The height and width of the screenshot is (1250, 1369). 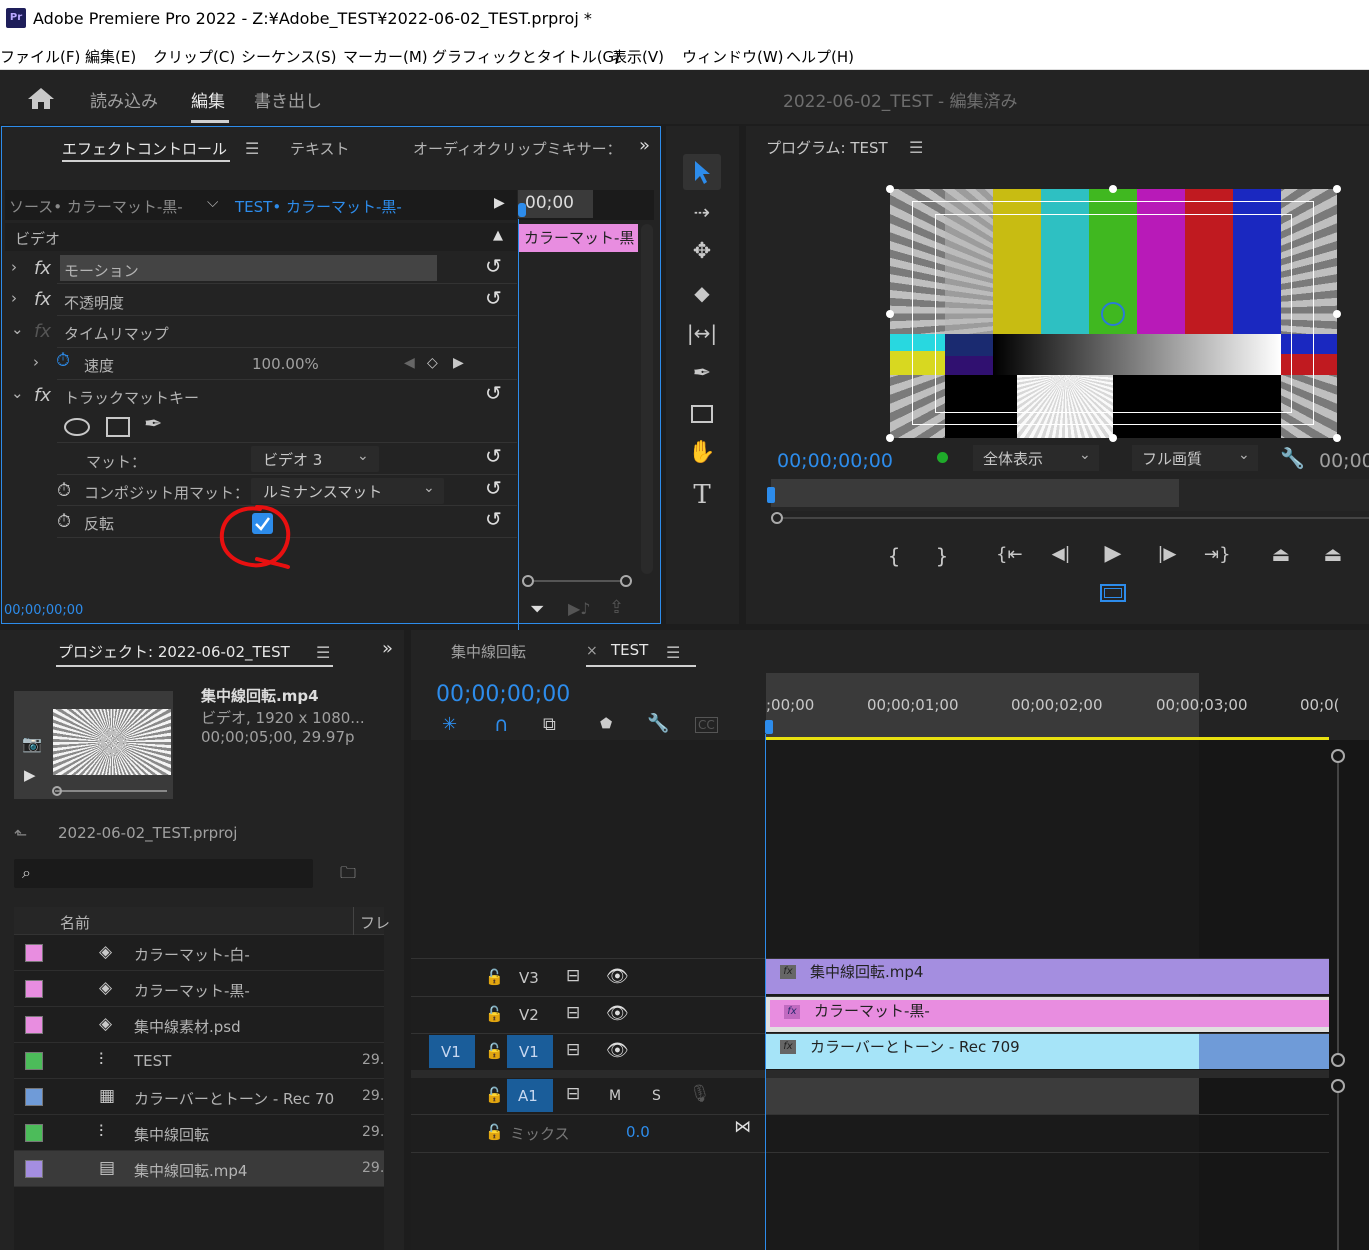 I want to click on list-item: ◈ 集中線素材.psd, so click(x=199, y=1025).